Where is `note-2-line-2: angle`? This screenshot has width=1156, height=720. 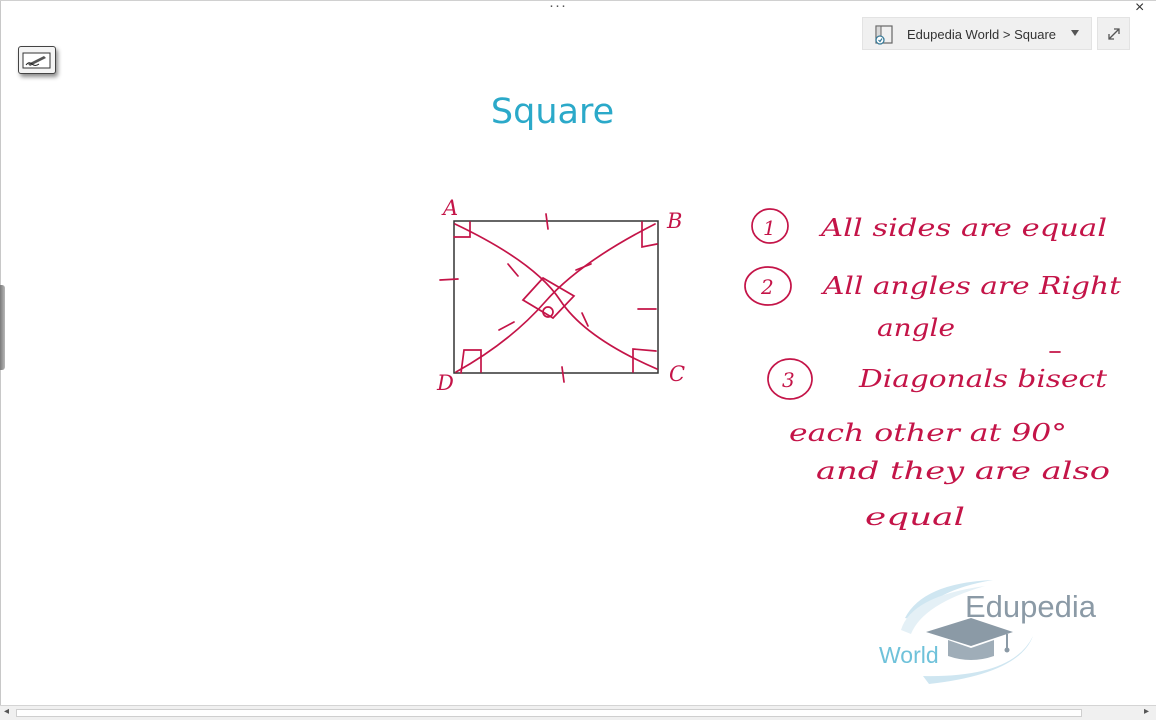
note-2-line-2: angle is located at coordinates (916, 328).